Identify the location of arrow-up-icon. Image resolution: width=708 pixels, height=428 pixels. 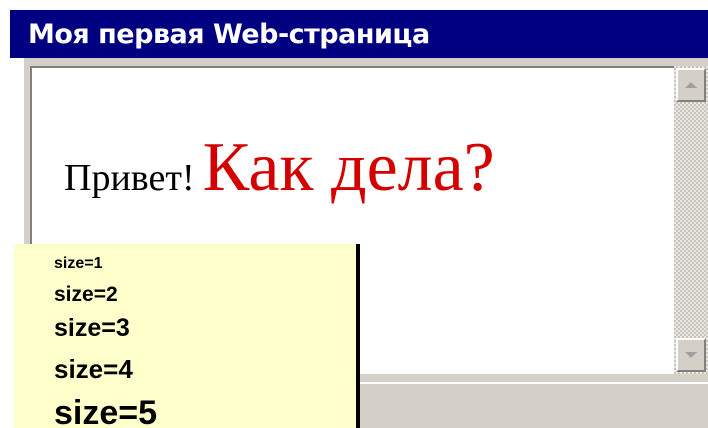
(691, 85).